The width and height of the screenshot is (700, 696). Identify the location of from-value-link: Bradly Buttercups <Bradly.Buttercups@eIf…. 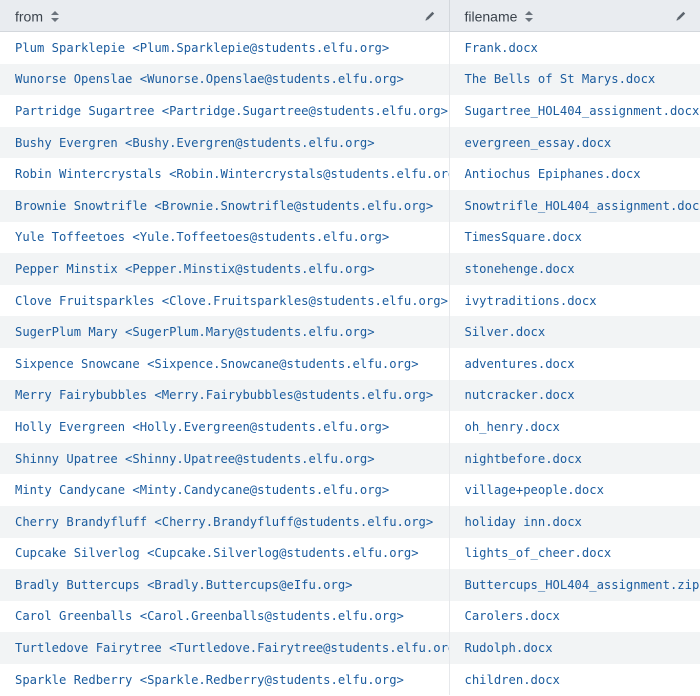
(184, 585).